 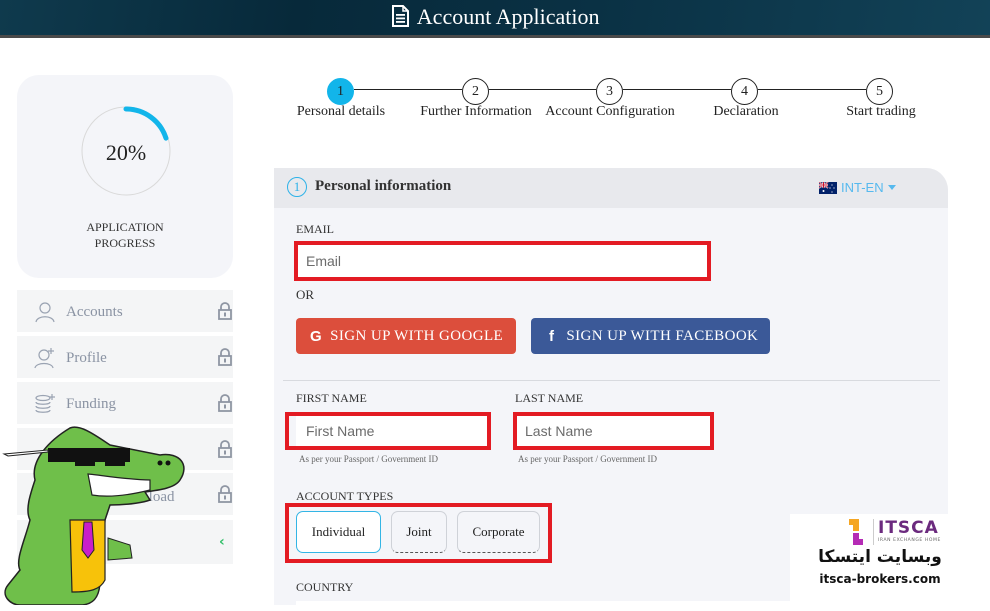 I want to click on page-title-text: Account Application, so click(x=508, y=16).